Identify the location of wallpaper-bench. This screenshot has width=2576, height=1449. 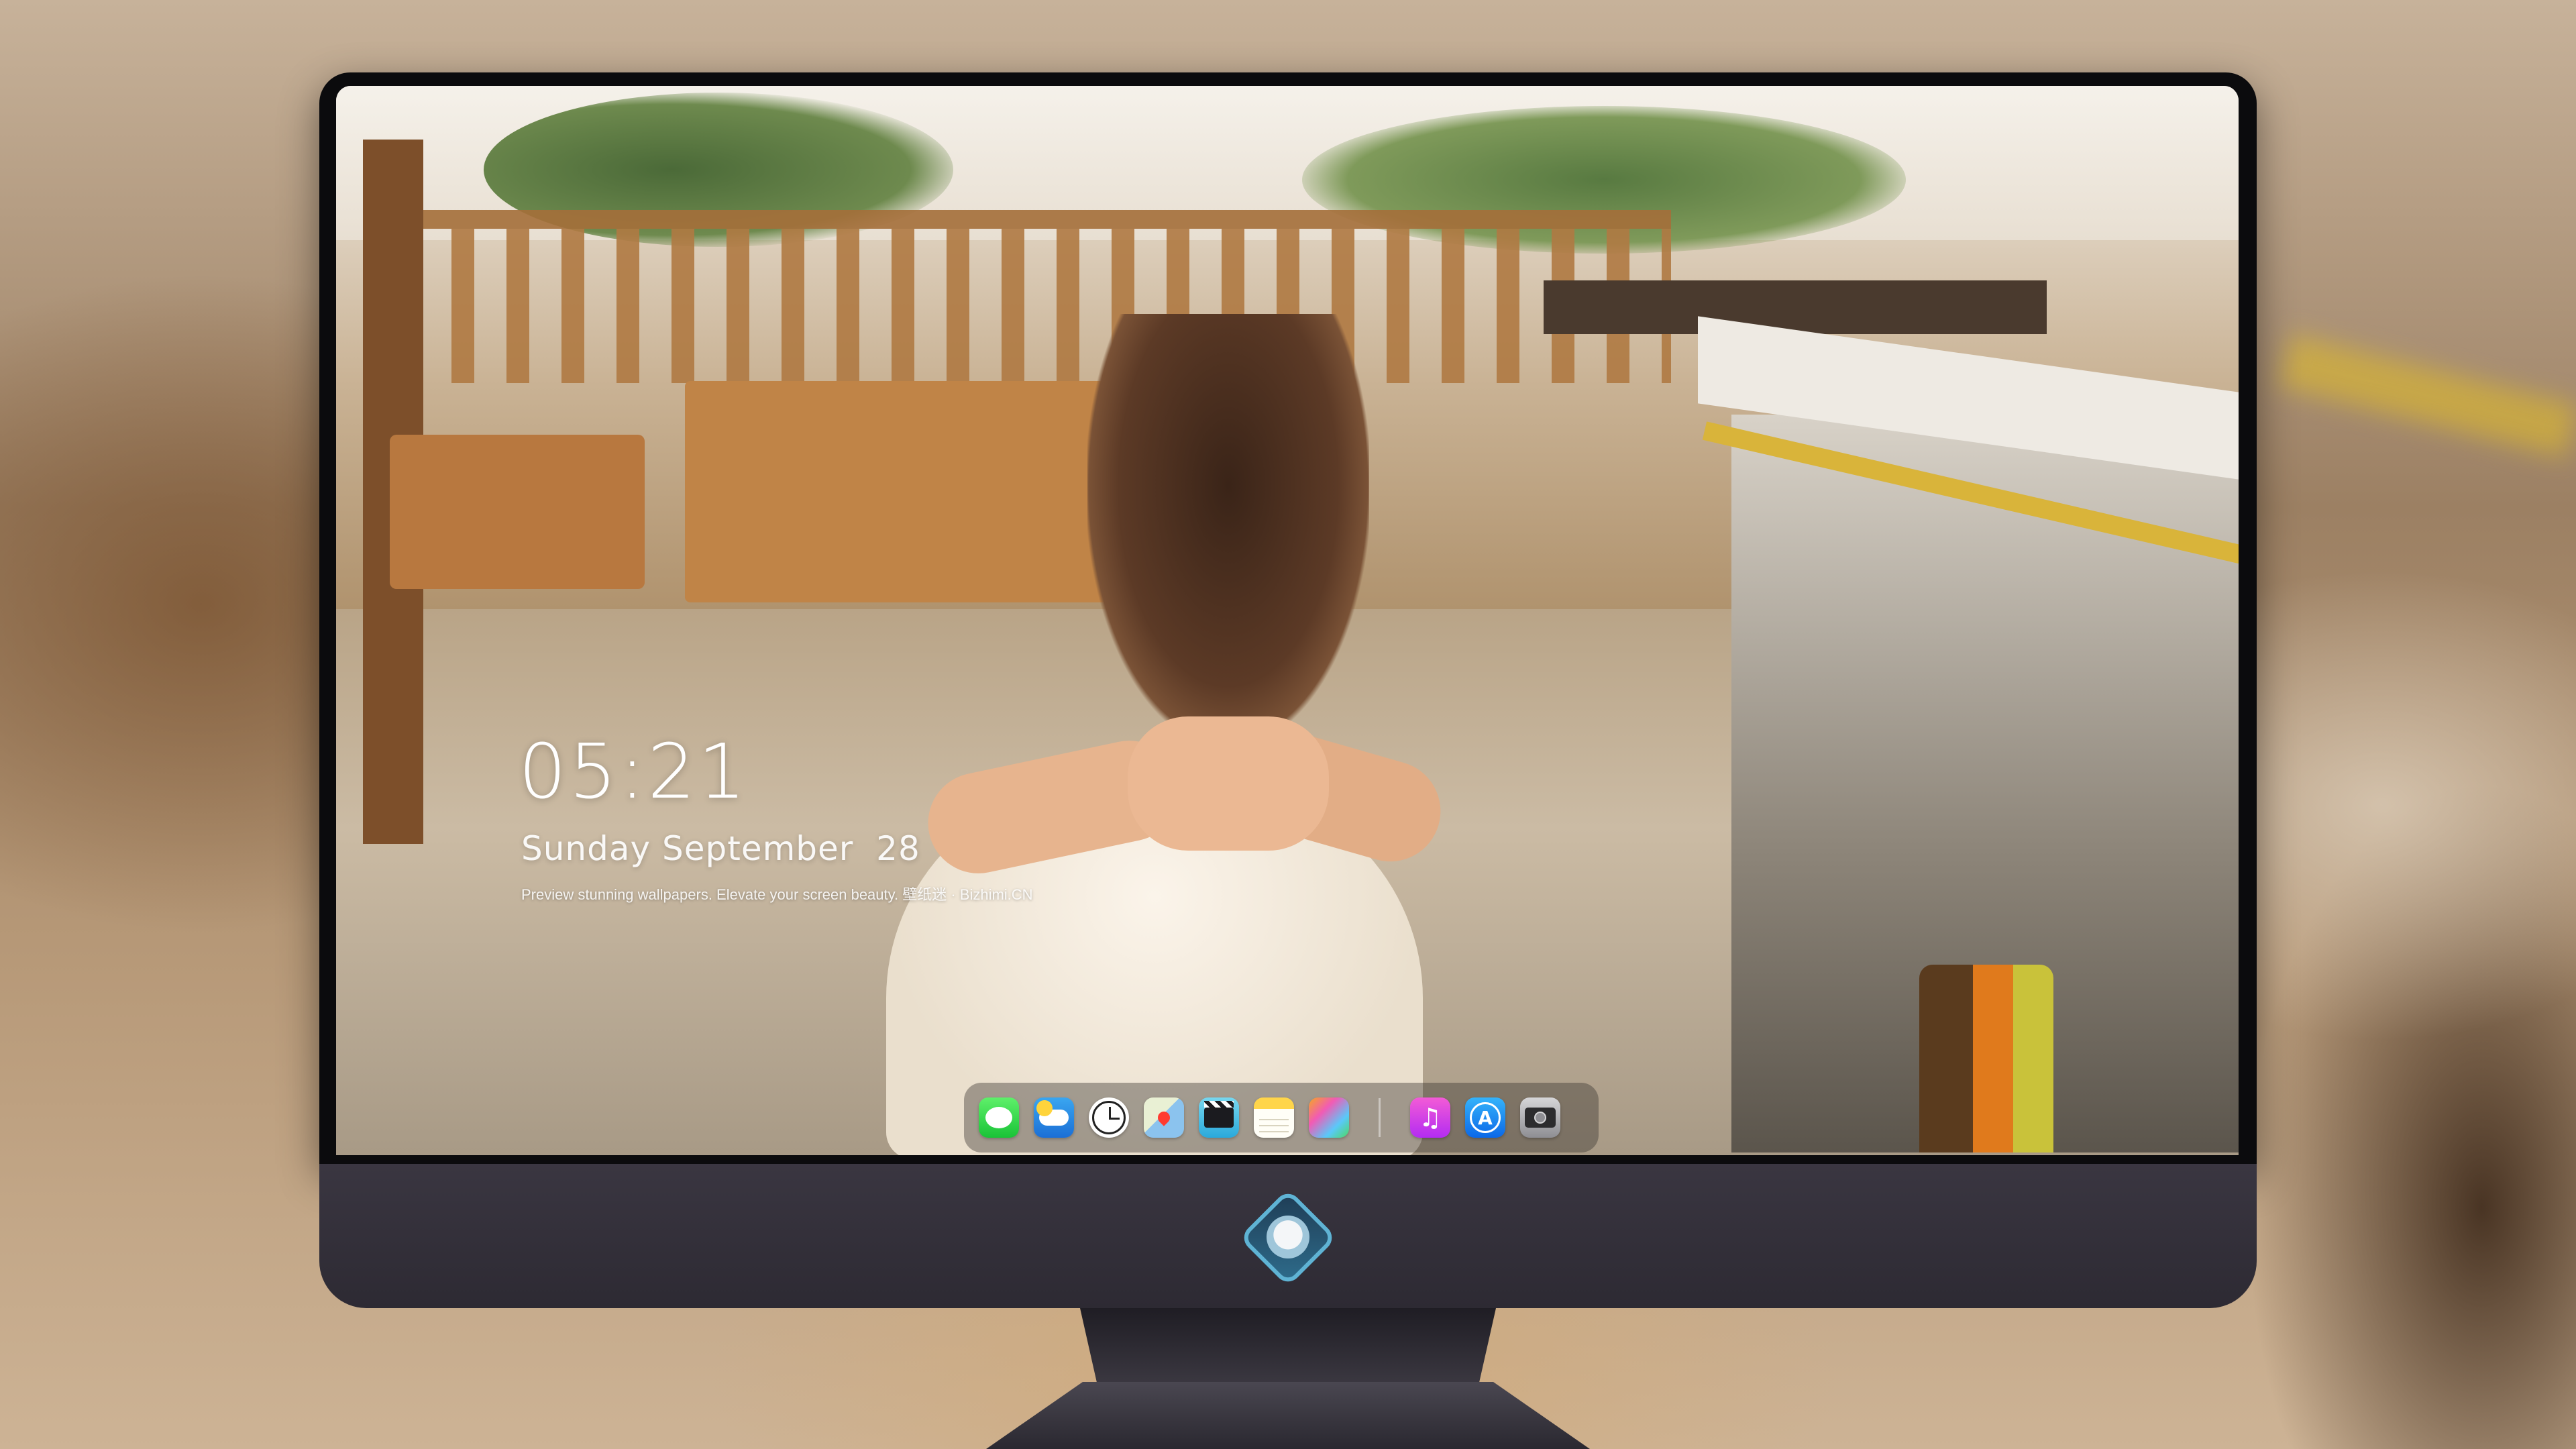
(517, 512).